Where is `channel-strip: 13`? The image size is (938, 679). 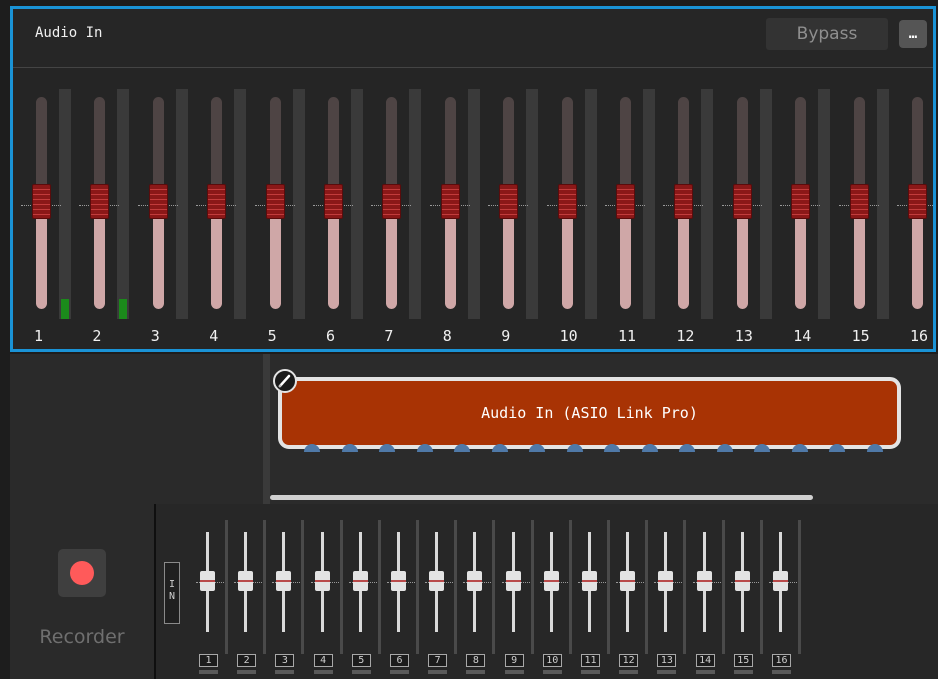 channel-strip: 13 is located at coordinates (749, 209).